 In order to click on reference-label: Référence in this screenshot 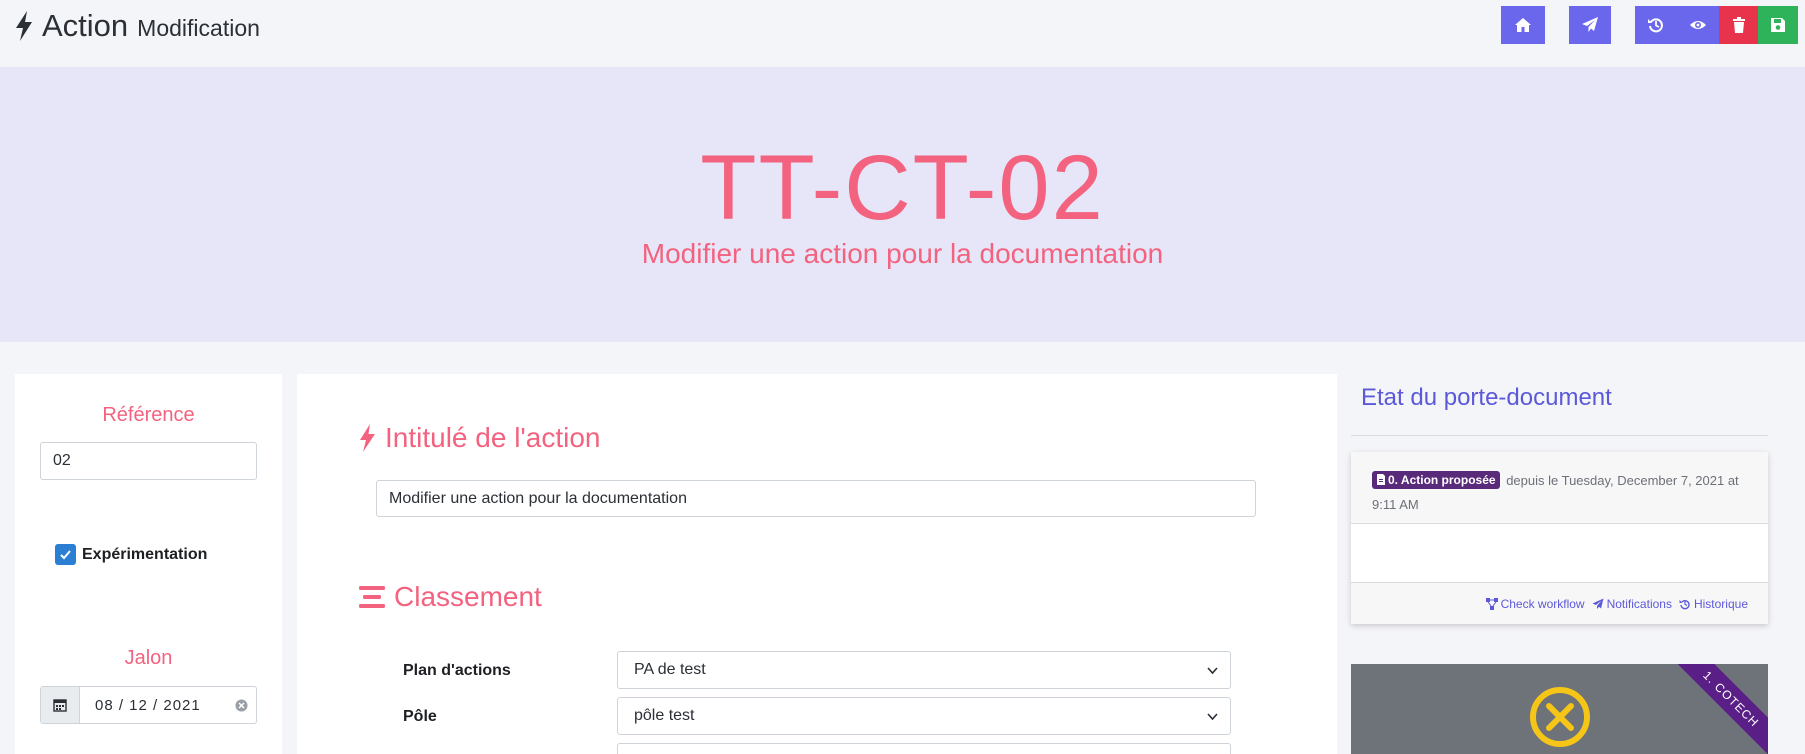, I will do `click(148, 415)`.